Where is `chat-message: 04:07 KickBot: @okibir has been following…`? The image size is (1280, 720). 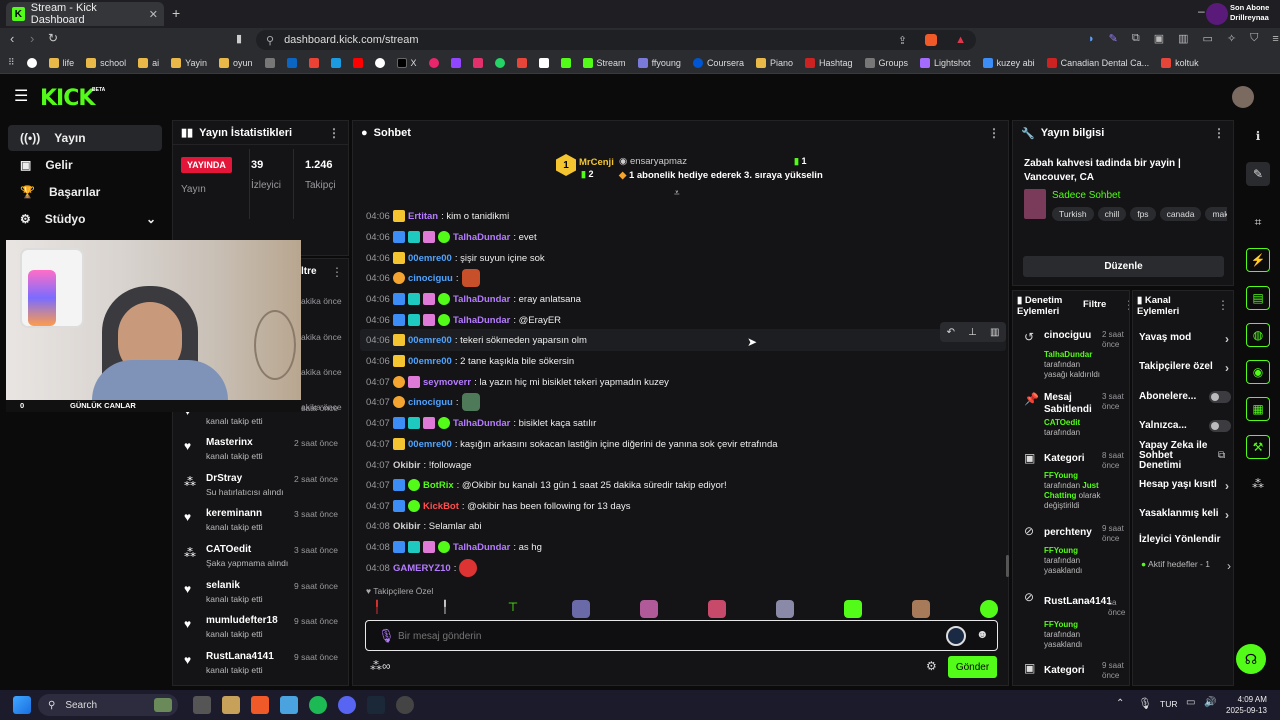 chat-message: 04:07 KickBot: @okibir has been following… is located at coordinates (498, 506).